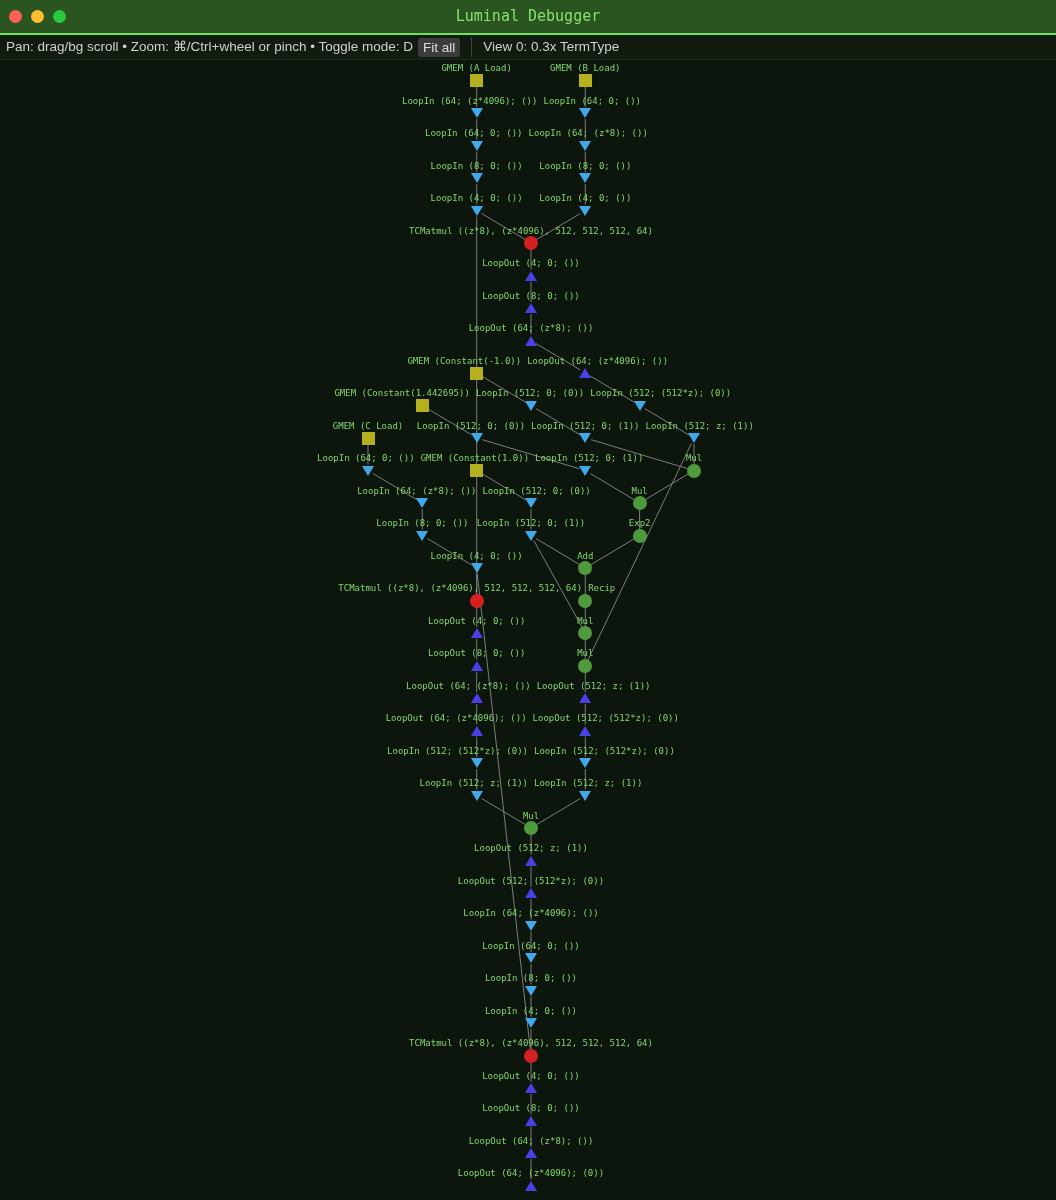  What do you see at coordinates (593, 685) in the screenshot?
I see `node-label: LoopOut (512; z; (1))` at bounding box center [593, 685].